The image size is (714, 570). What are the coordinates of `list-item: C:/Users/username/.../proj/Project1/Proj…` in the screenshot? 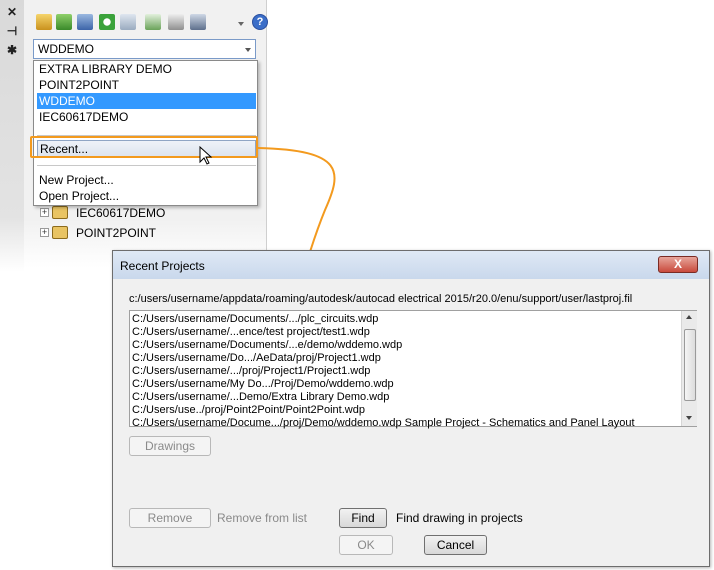 It's located at (251, 371).